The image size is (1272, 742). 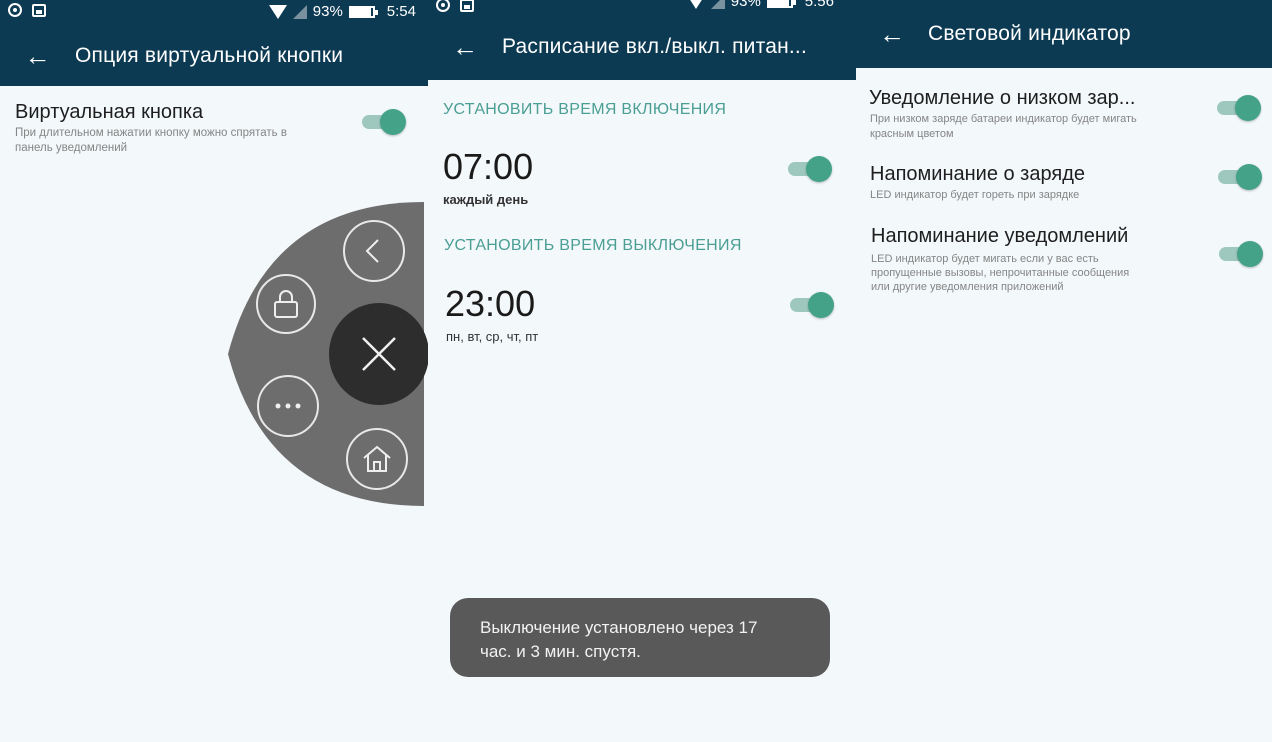 I want to click on notification-reminder-toggle, so click(x=1241, y=254).